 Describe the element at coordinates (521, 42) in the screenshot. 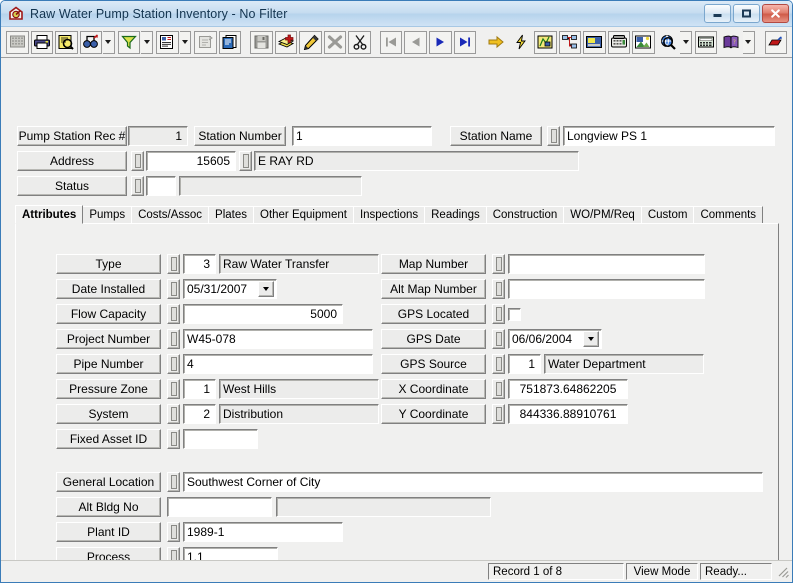

I see `quick-action-icon` at that location.